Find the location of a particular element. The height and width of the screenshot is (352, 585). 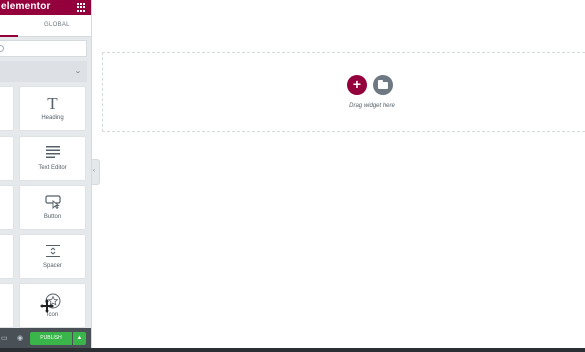

panel-footer: ▭ ◉ PUBLISH ▲ is located at coordinates (45, 338).